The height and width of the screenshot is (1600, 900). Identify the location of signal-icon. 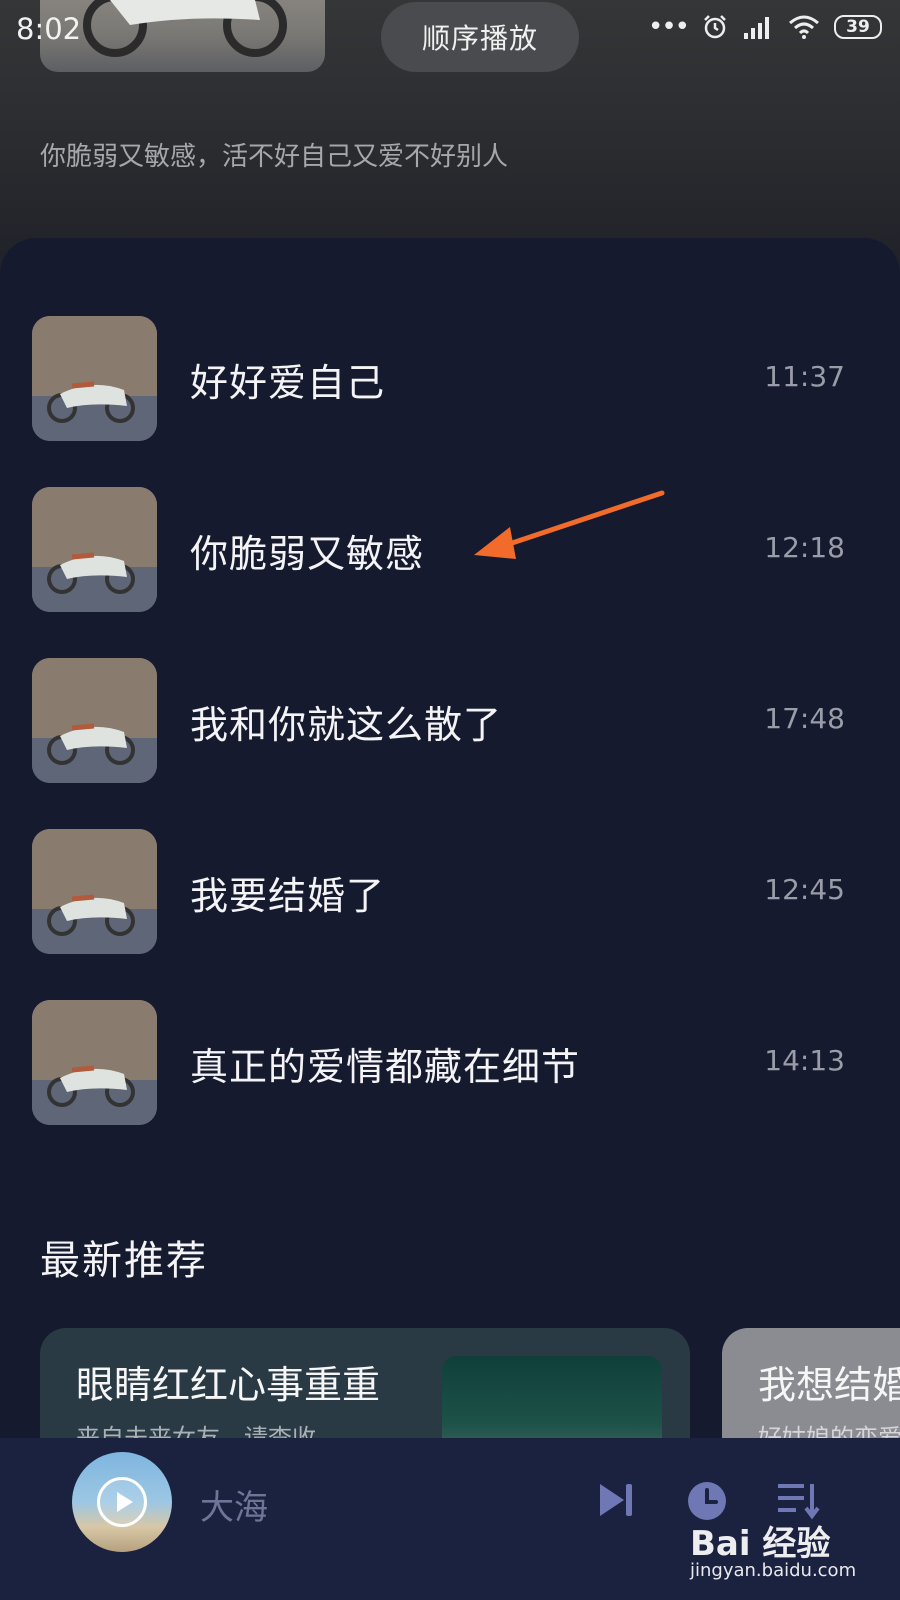
(756, 28).